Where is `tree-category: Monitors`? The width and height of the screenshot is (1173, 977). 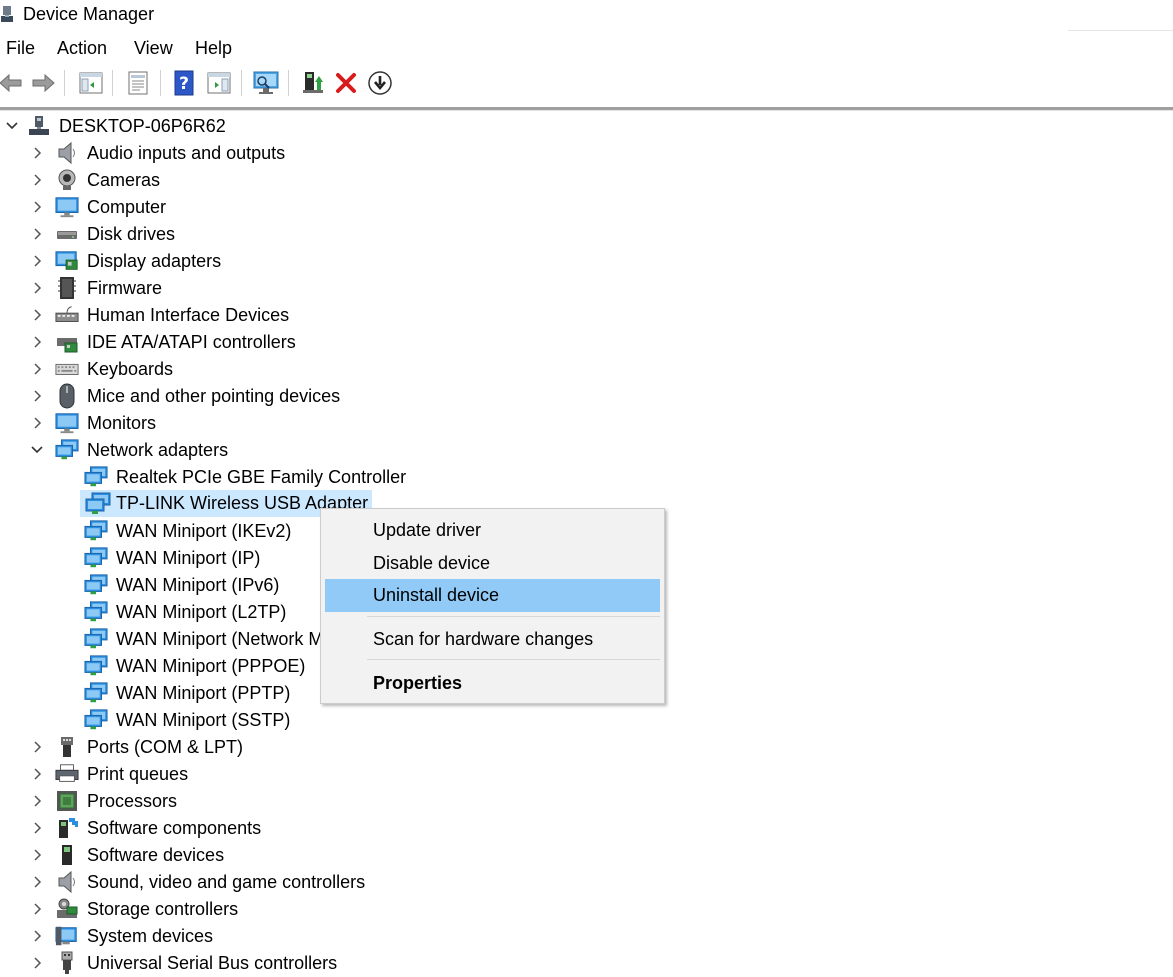 tree-category: Monitors is located at coordinates (200, 422).